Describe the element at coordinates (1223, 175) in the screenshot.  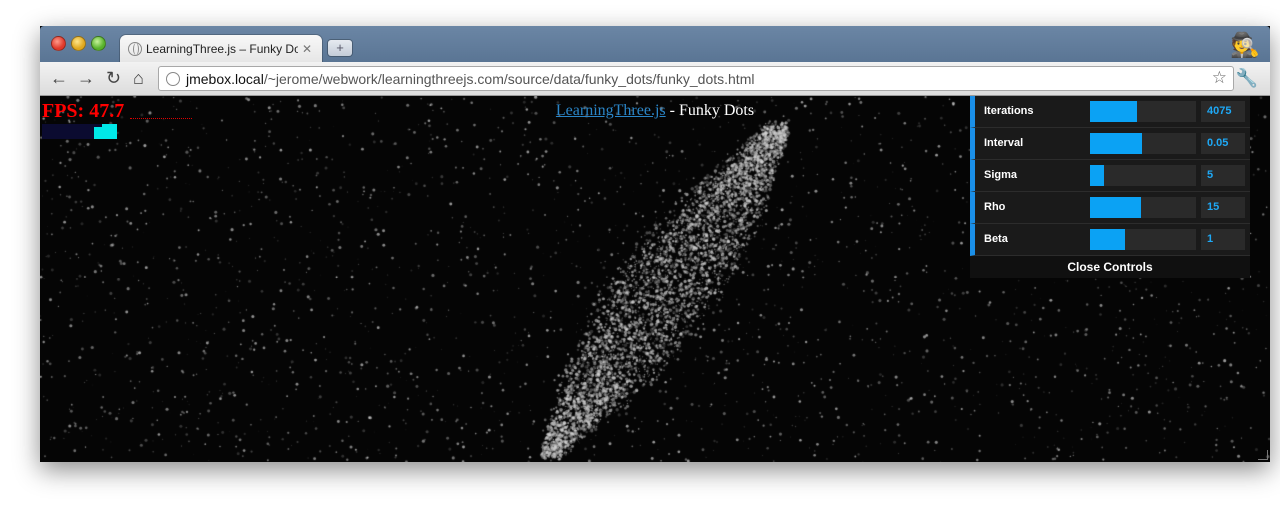
I see `gui-value-input: 5` at that location.